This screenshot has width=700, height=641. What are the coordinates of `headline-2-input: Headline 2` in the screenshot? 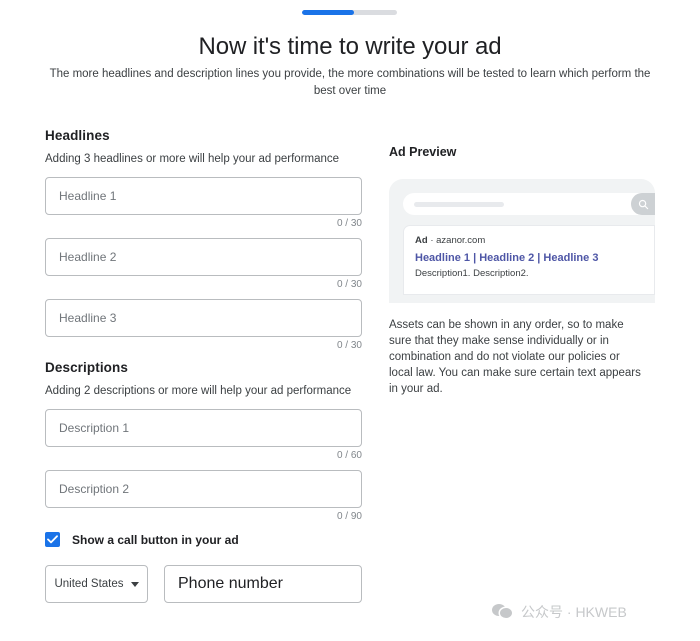 It's located at (203, 257).